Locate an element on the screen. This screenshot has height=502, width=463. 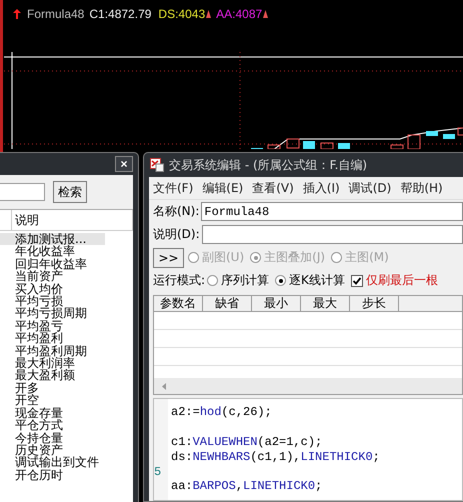
menu-item: 帮助(H) is located at coordinates (421, 188).